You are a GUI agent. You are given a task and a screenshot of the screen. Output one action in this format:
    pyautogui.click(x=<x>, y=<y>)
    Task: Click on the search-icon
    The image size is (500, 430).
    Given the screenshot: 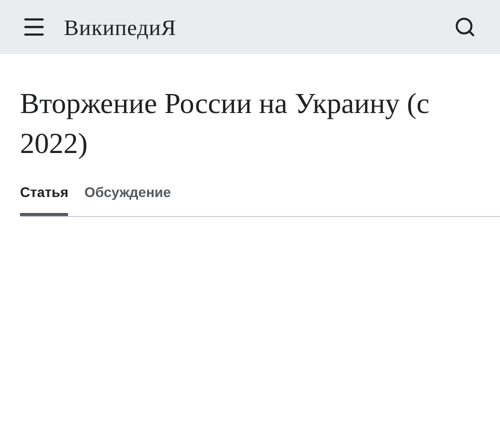 What is the action you would take?
    pyautogui.click(x=465, y=27)
    